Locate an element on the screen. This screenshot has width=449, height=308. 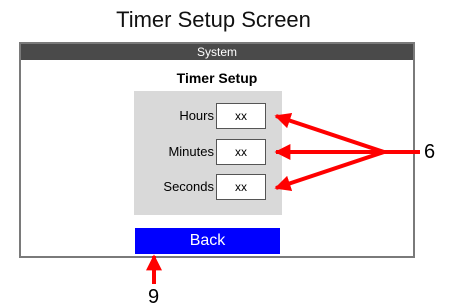
screen-title: Timer Setup is located at coordinates (217, 78).